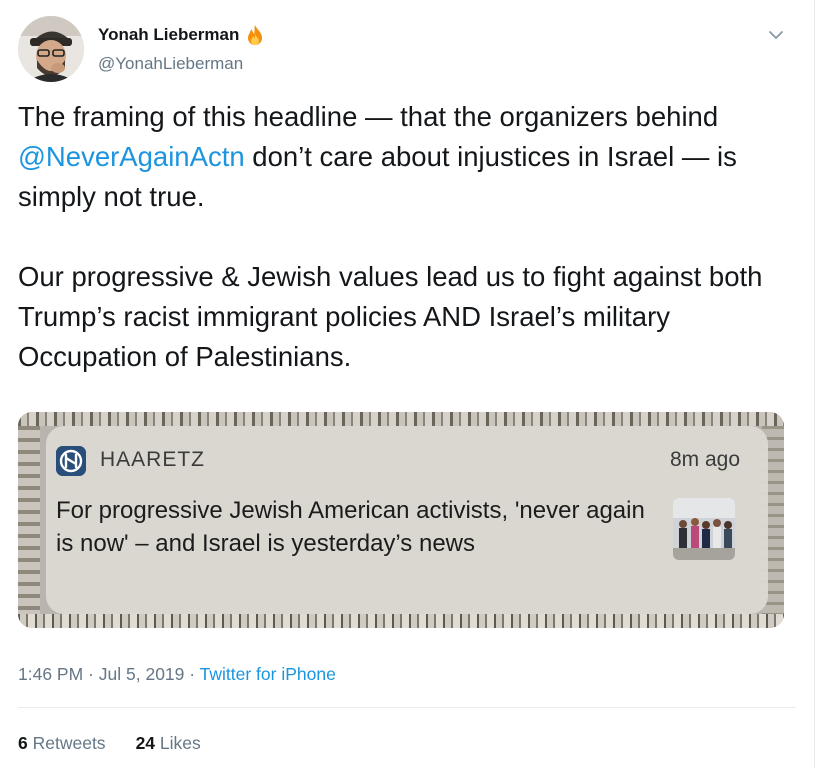 This screenshot has height=768, width=815. I want to click on author-name-row: Yonah Lieberman, so click(181, 35).